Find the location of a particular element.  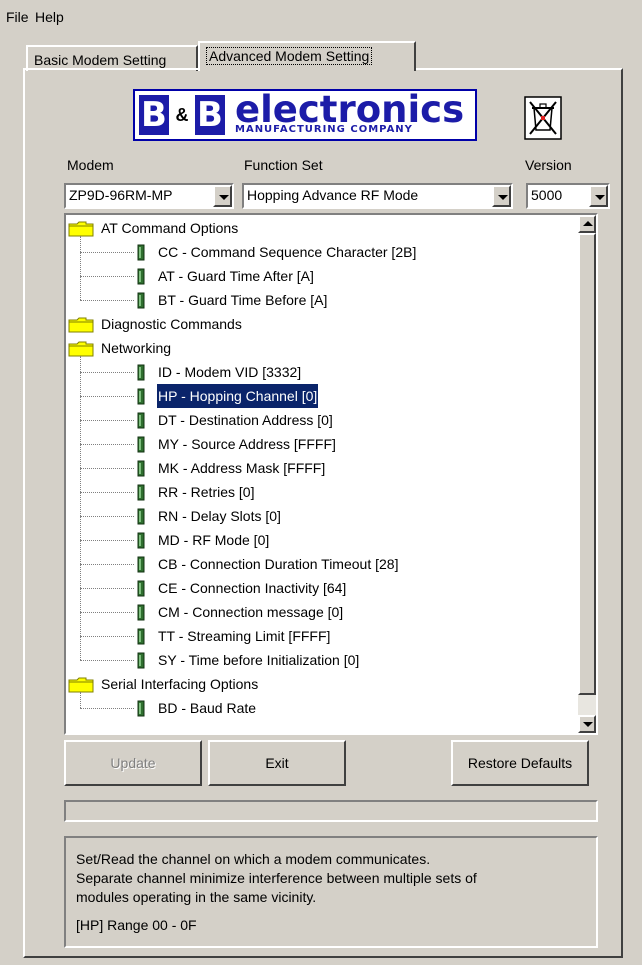

logo-subtitle: MANUFACTURING COMPANY is located at coordinates (324, 129).